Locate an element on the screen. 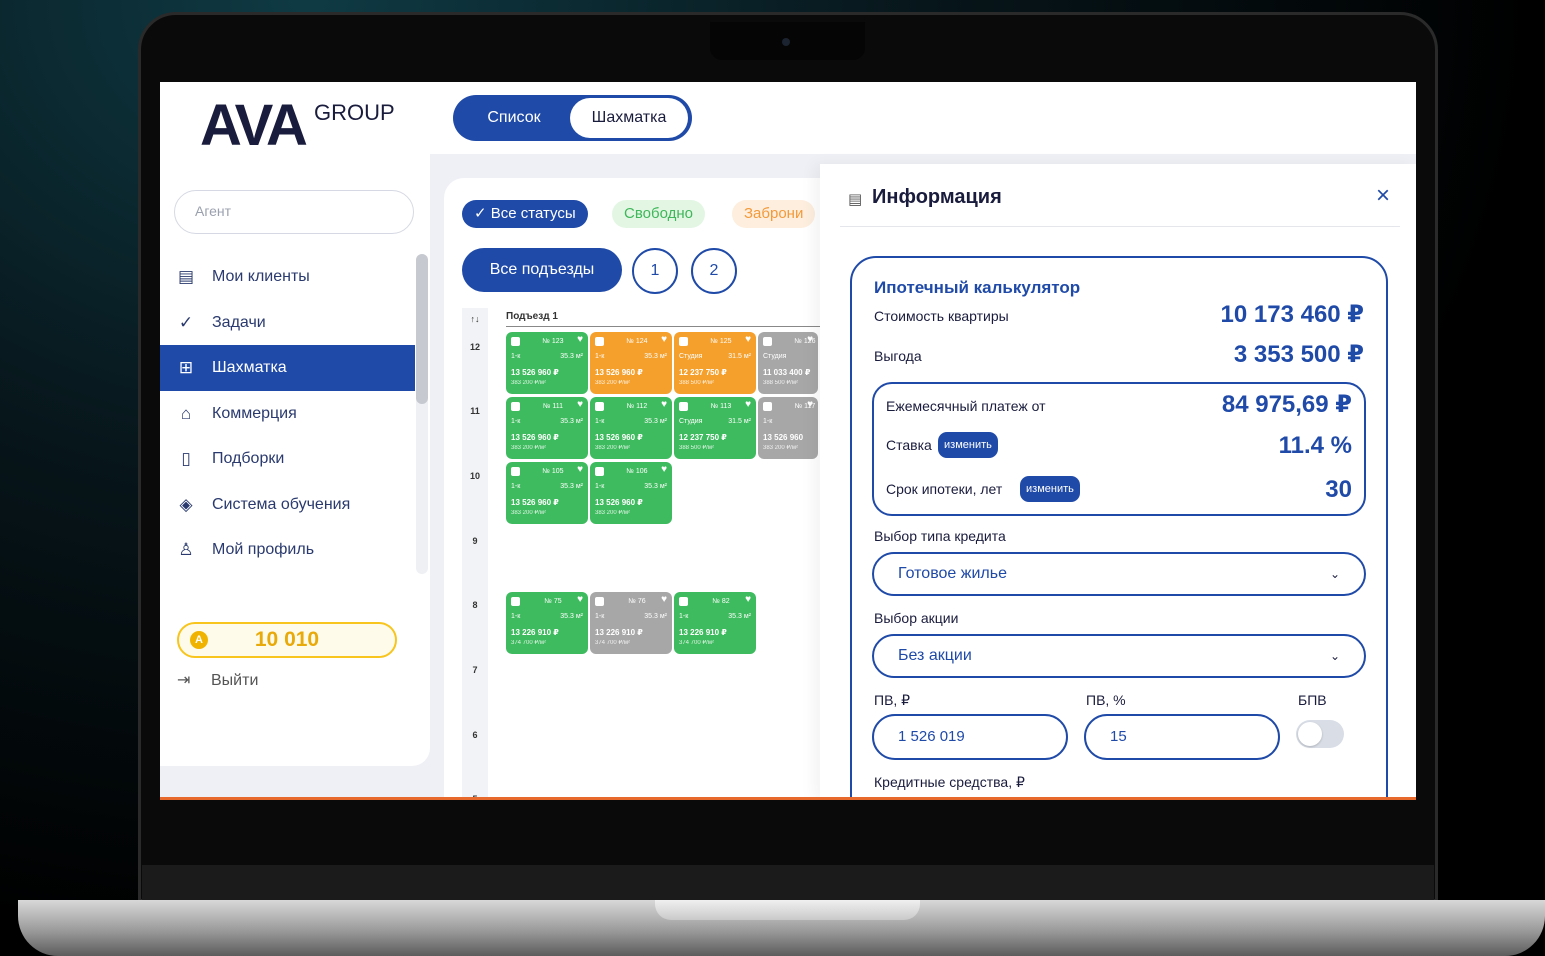 The image size is (1545, 956). apartment-meta: Студия 31.5 м² is located at coordinates (715, 356).